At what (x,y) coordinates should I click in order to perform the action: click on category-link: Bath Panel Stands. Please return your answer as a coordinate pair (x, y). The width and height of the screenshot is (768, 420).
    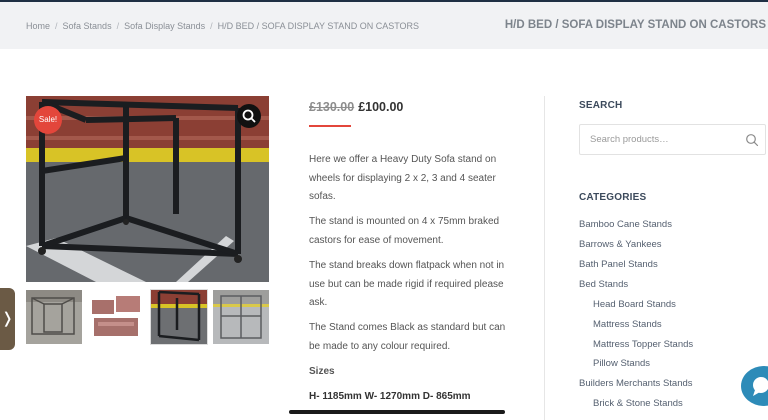
    Looking at the image, I should click on (618, 264).